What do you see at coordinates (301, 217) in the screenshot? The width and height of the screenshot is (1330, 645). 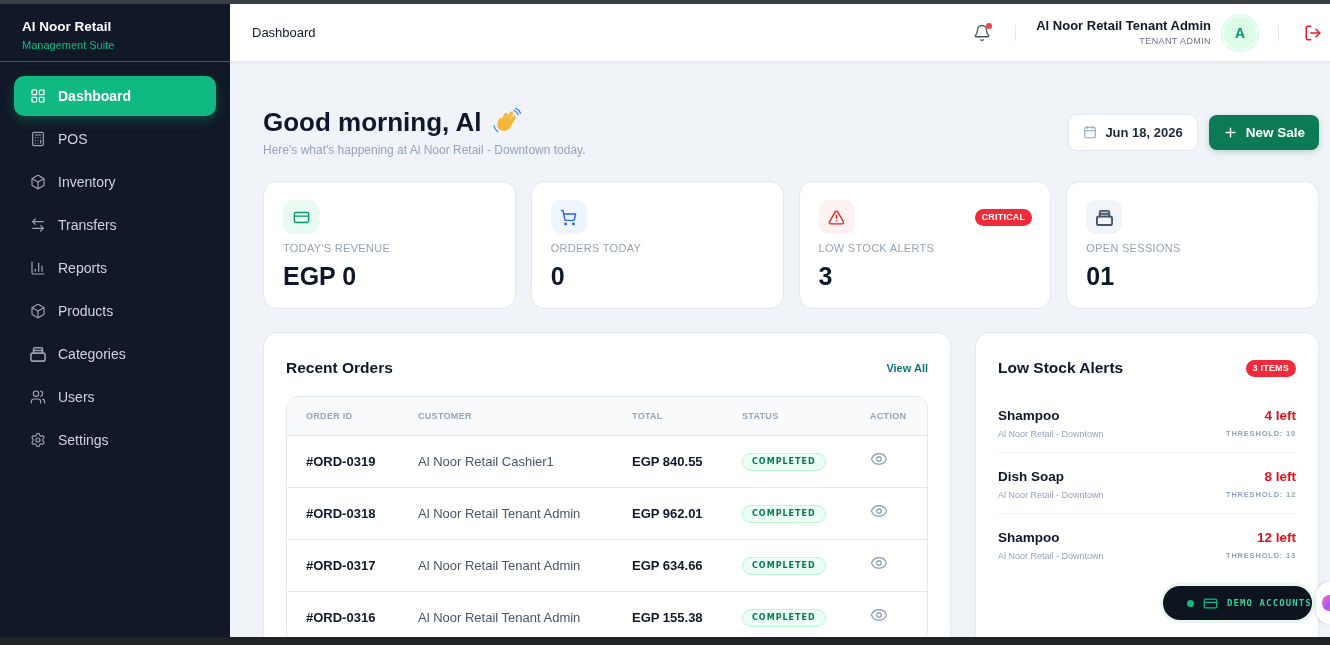 I see `credit-card-icon` at bounding box center [301, 217].